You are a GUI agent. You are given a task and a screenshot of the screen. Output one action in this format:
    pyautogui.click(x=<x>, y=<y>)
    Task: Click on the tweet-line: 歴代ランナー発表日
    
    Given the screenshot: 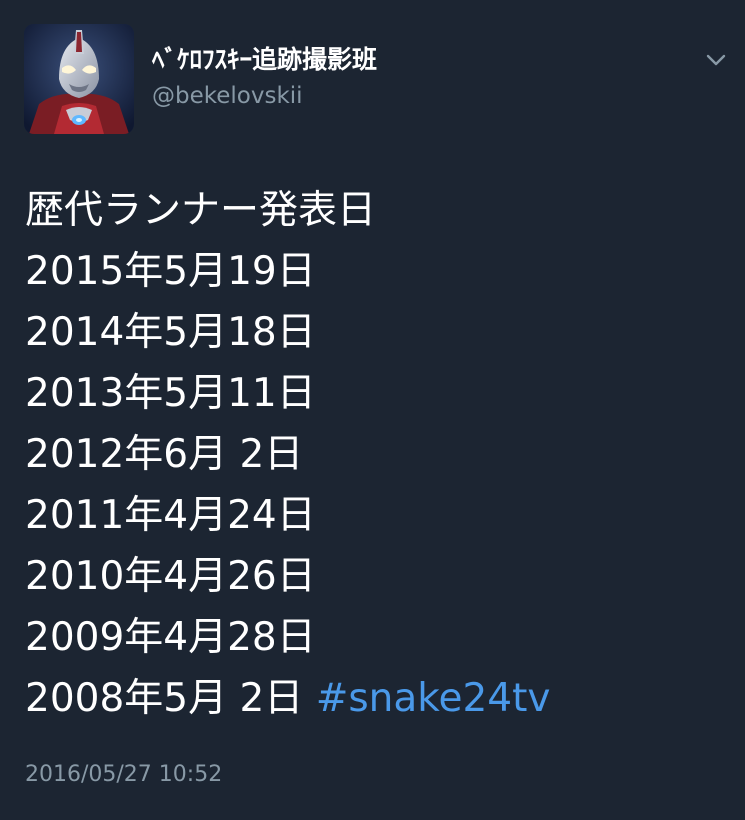 What is the action you would take?
    pyautogui.click(x=201, y=210)
    